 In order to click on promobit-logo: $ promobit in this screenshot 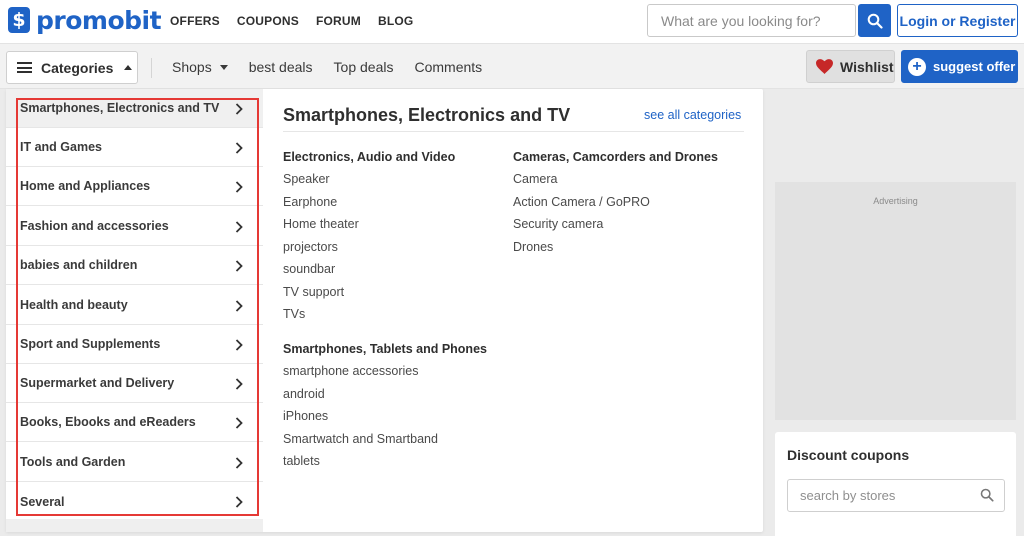, I will do `click(85, 20)`.